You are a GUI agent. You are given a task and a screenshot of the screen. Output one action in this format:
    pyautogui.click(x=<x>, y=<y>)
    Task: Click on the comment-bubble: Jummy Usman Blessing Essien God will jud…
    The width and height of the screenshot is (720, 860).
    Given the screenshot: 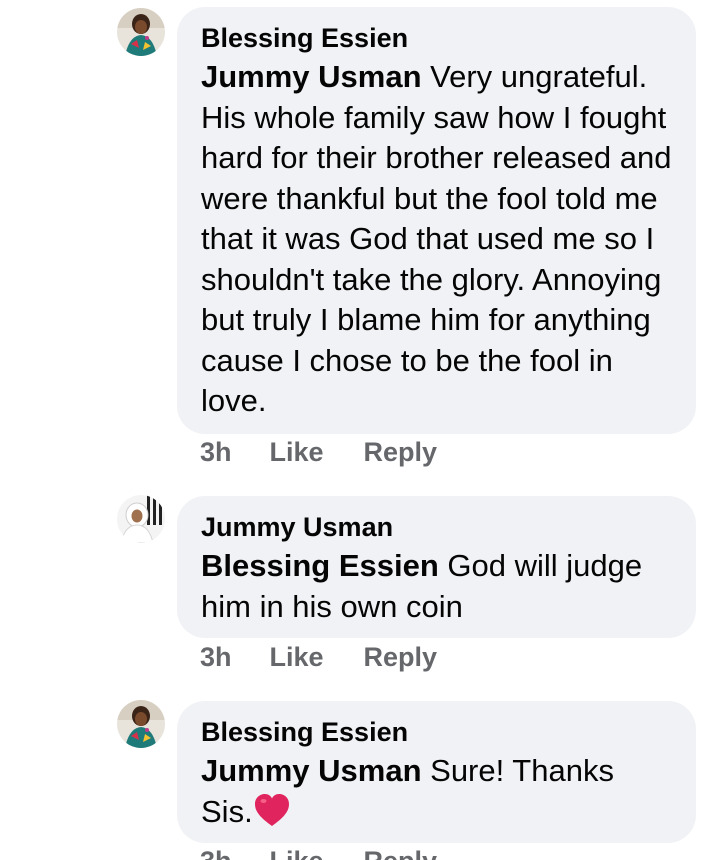 What is the action you would take?
    pyautogui.click(x=436, y=567)
    